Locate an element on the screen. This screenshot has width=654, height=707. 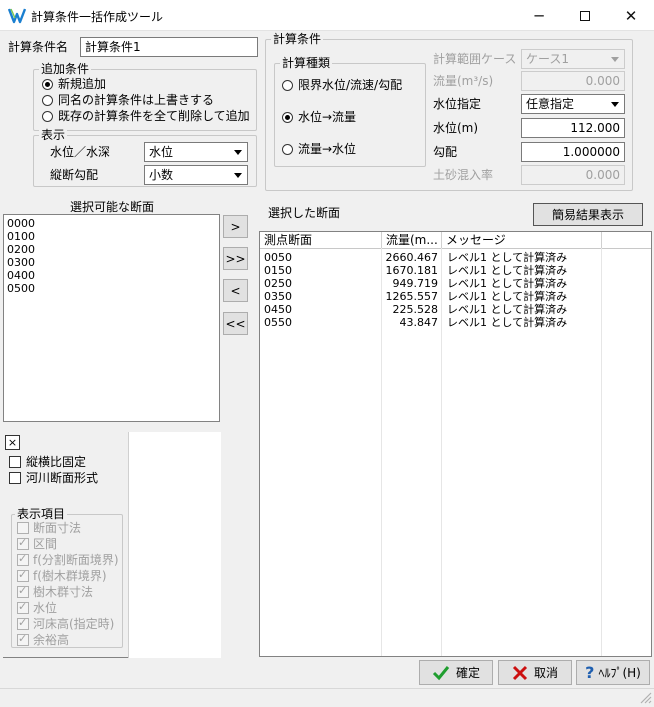
radio-add-new: 新規追加 is located at coordinates (74, 84).